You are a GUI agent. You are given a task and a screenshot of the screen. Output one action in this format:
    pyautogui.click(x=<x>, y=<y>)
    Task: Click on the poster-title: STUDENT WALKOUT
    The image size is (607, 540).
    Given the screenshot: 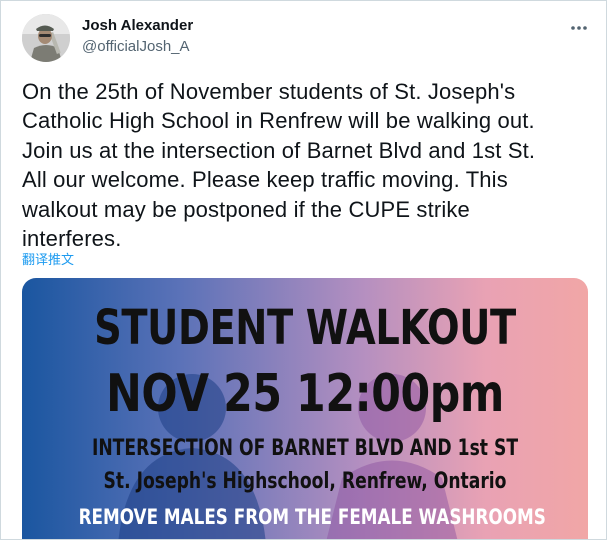 What is the action you would take?
    pyautogui.click(x=305, y=328)
    